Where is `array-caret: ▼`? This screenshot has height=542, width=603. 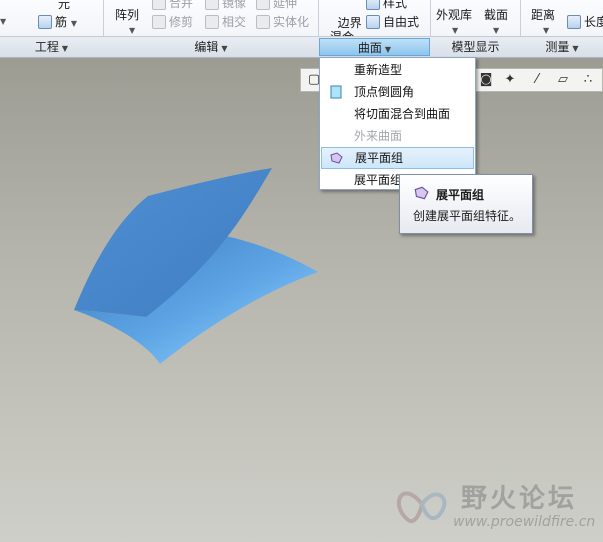
array-caret: ▼ is located at coordinates (132, 29).